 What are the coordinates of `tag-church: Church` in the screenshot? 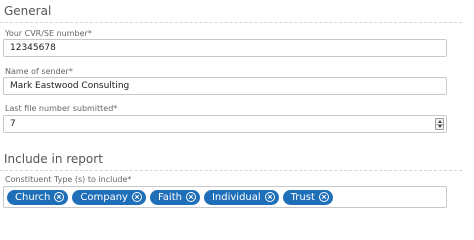 It's located at (38, 197).